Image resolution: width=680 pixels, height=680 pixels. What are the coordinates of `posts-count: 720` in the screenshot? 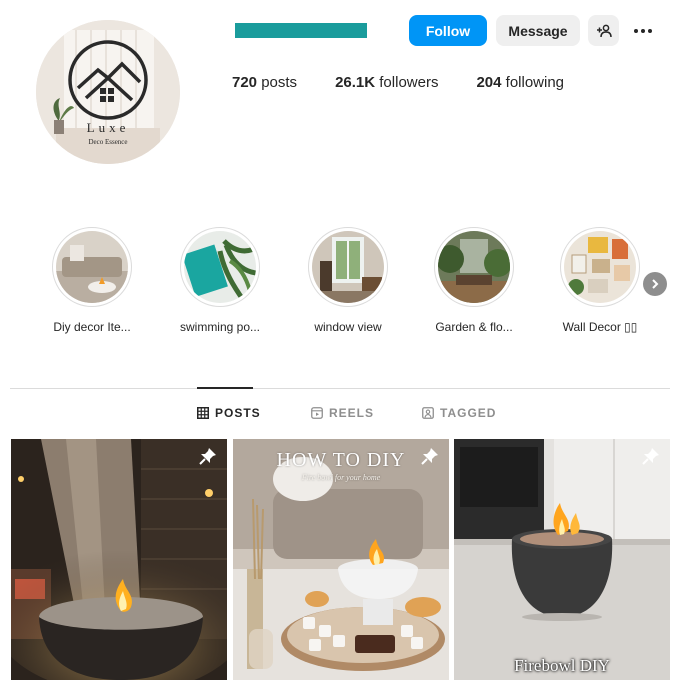 It's located at (245, 82).